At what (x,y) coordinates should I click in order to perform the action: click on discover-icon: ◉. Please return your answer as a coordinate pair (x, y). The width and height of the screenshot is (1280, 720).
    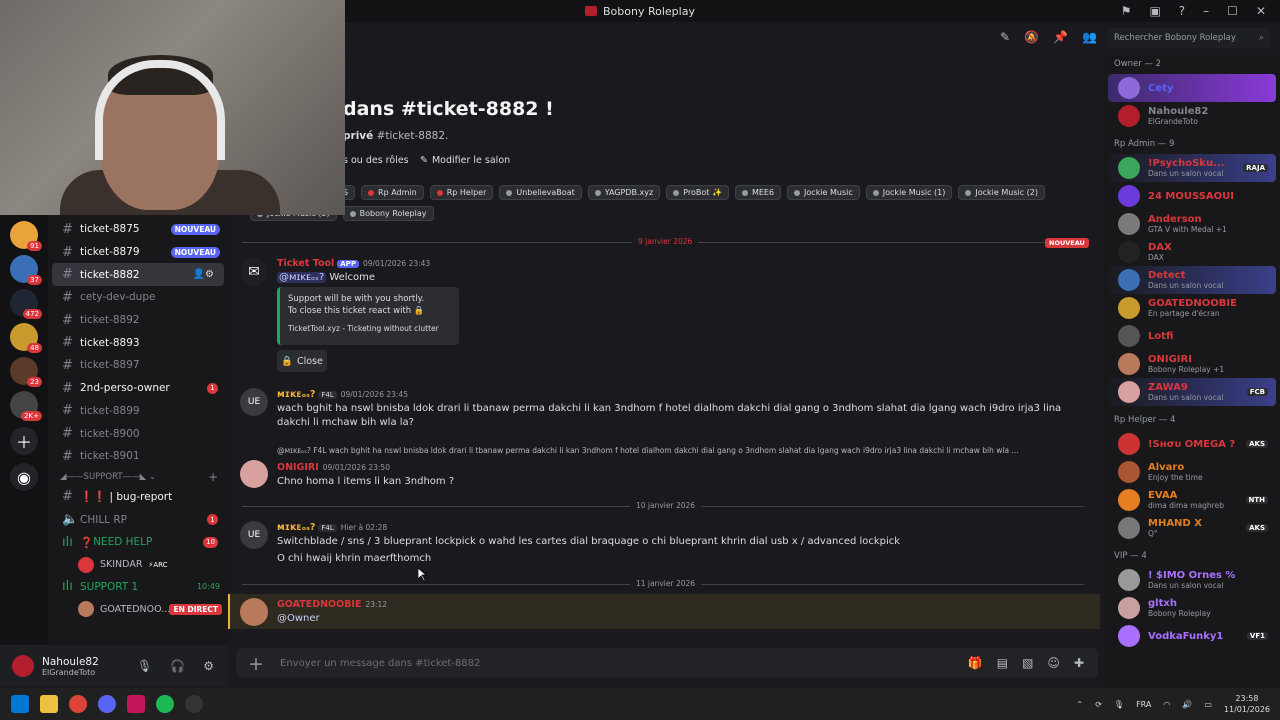
    Looking at the image, I should click on (24, 477).